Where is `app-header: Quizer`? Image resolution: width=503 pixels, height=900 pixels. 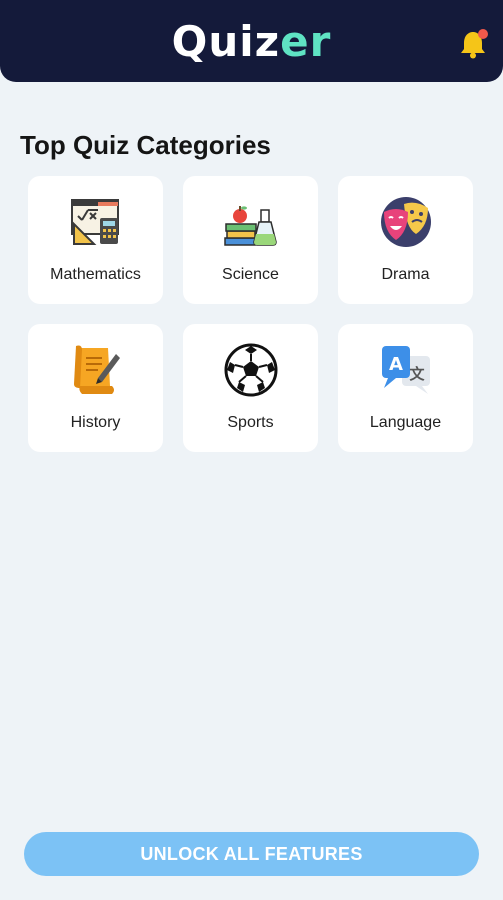 app-header: Quizer is located at coordinates (251, 41).